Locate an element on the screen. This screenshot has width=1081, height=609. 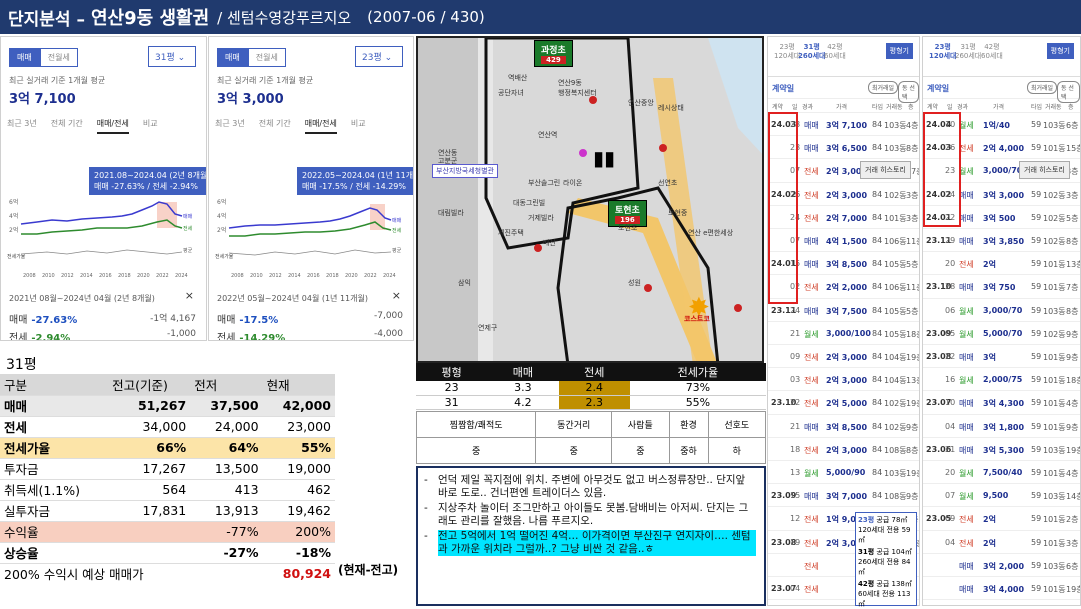
table-row: 06 월세 3,000/70 59 103동 8층 is located at coordinates (1001, 310).